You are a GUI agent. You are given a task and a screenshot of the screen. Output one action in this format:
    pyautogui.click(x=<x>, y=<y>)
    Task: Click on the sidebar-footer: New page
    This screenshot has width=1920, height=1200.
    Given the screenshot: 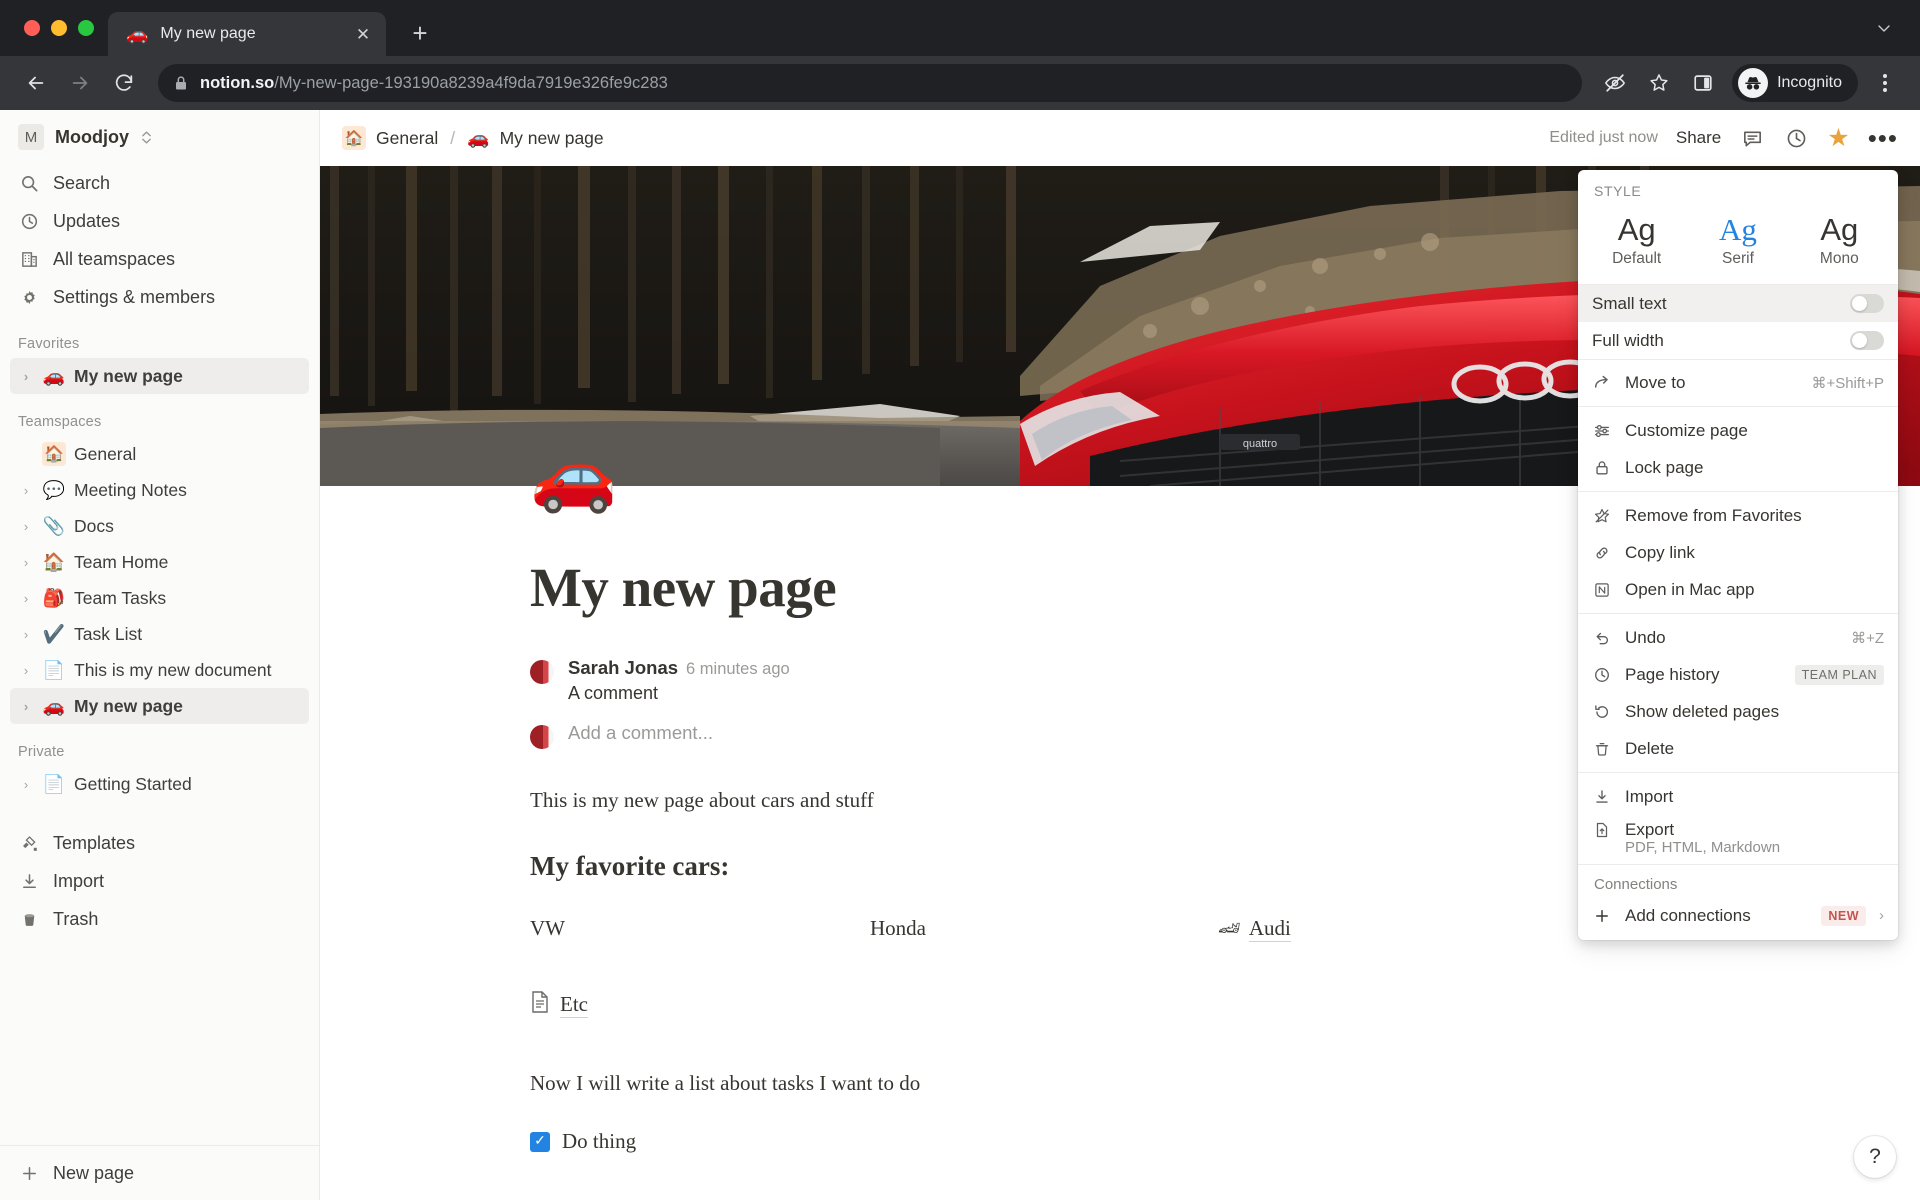 What is the action you would take?
    pyautogui.click(x=159, y=1172)
    